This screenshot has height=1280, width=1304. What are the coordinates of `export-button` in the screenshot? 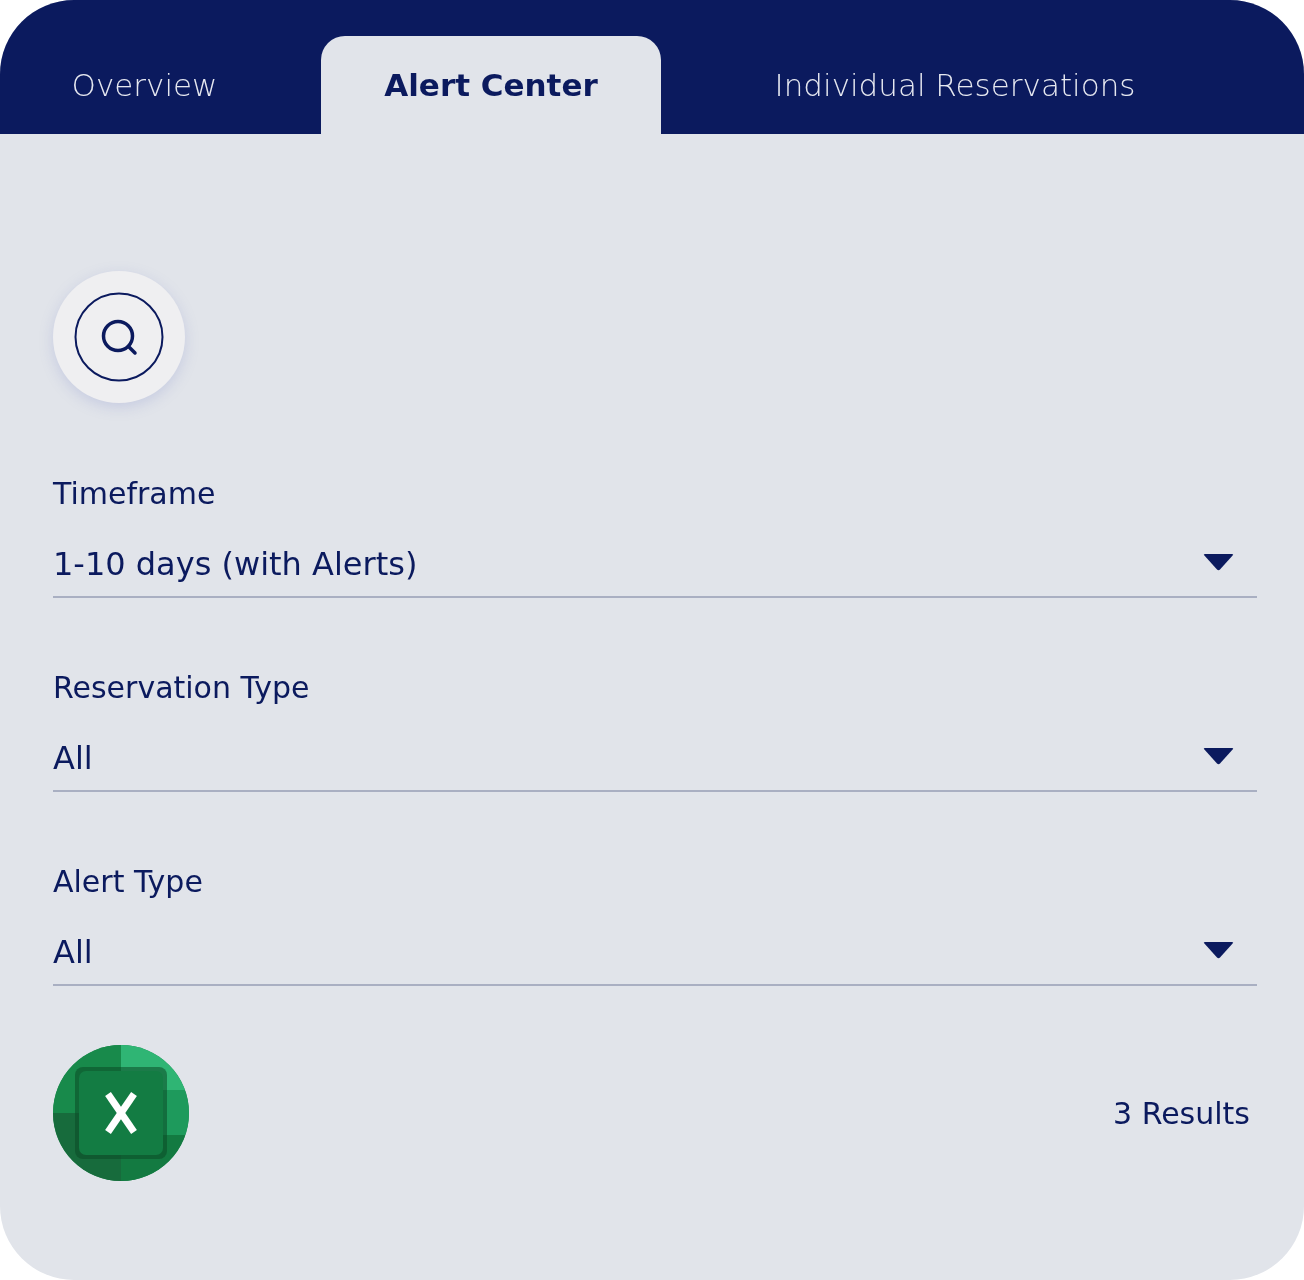 It's located at (121, 1113).